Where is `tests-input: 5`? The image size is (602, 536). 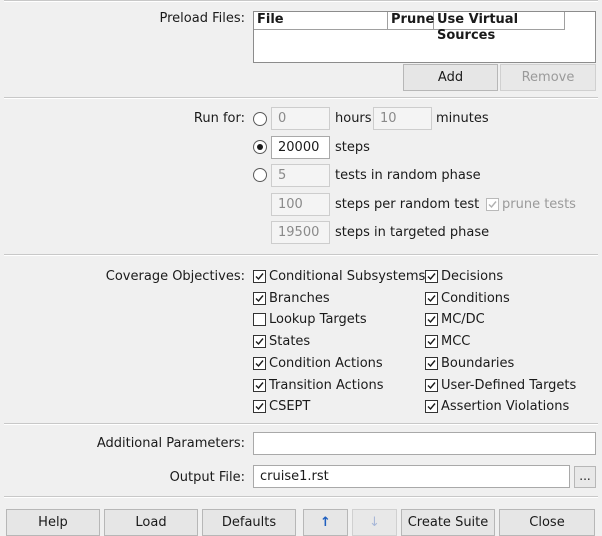 tests-input: 5 is located at coordinates (300, 175).